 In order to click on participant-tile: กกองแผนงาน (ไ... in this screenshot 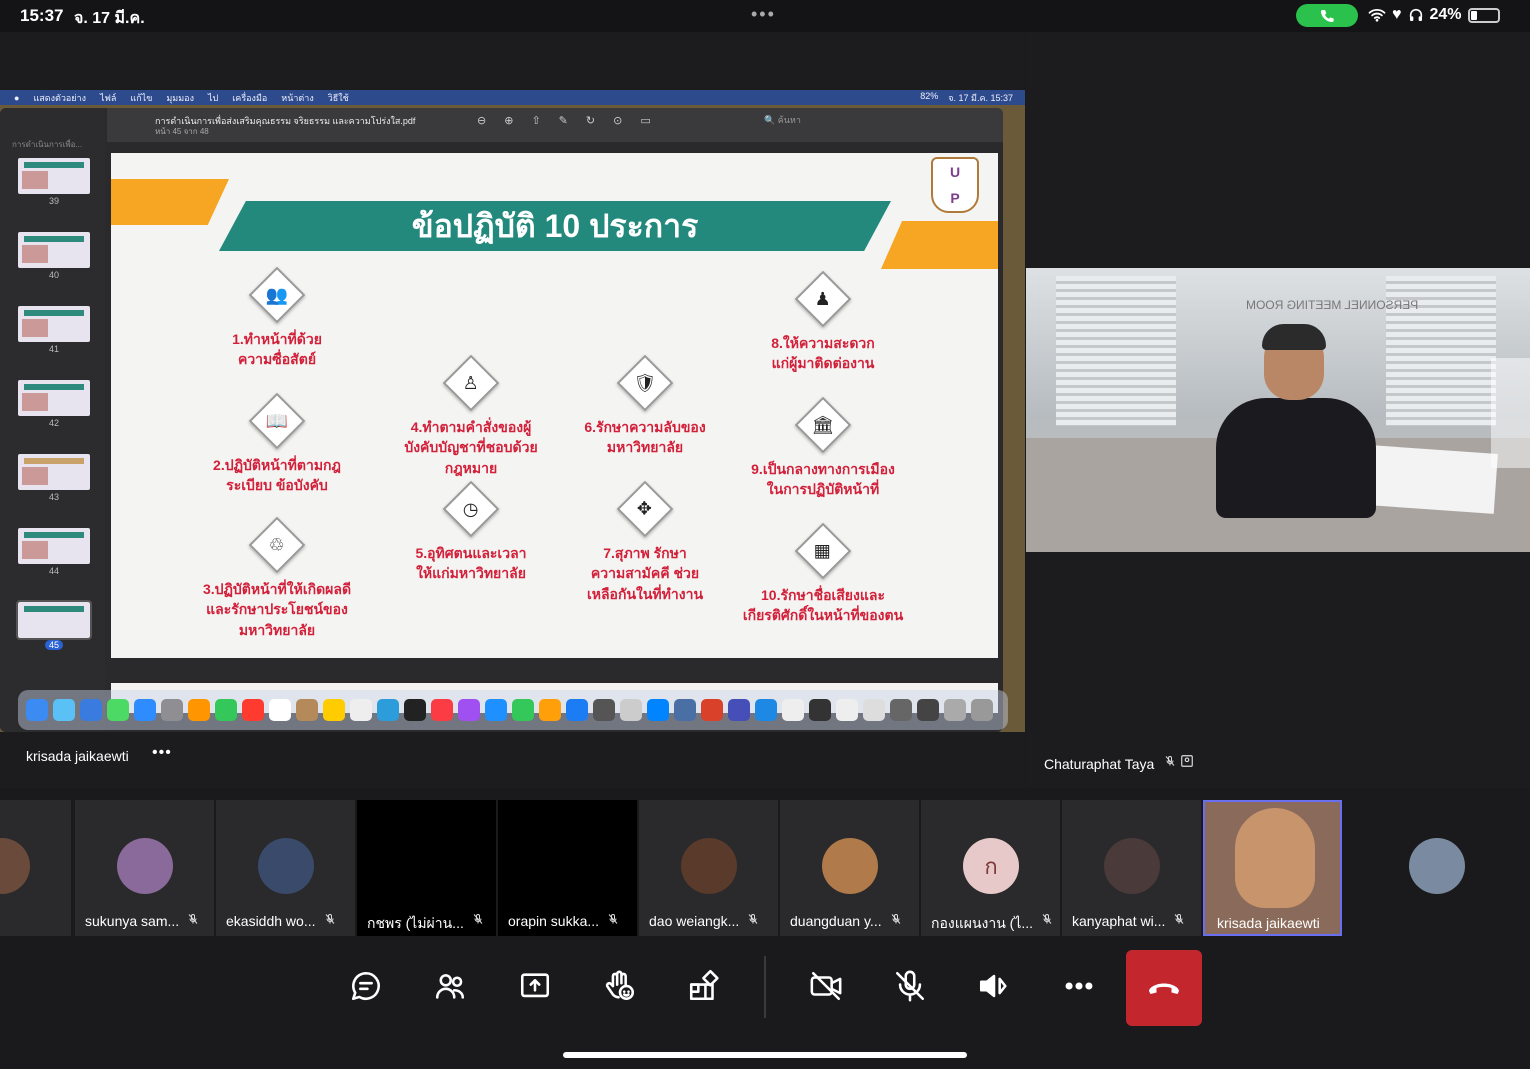, I will do `click(990, 868)`.